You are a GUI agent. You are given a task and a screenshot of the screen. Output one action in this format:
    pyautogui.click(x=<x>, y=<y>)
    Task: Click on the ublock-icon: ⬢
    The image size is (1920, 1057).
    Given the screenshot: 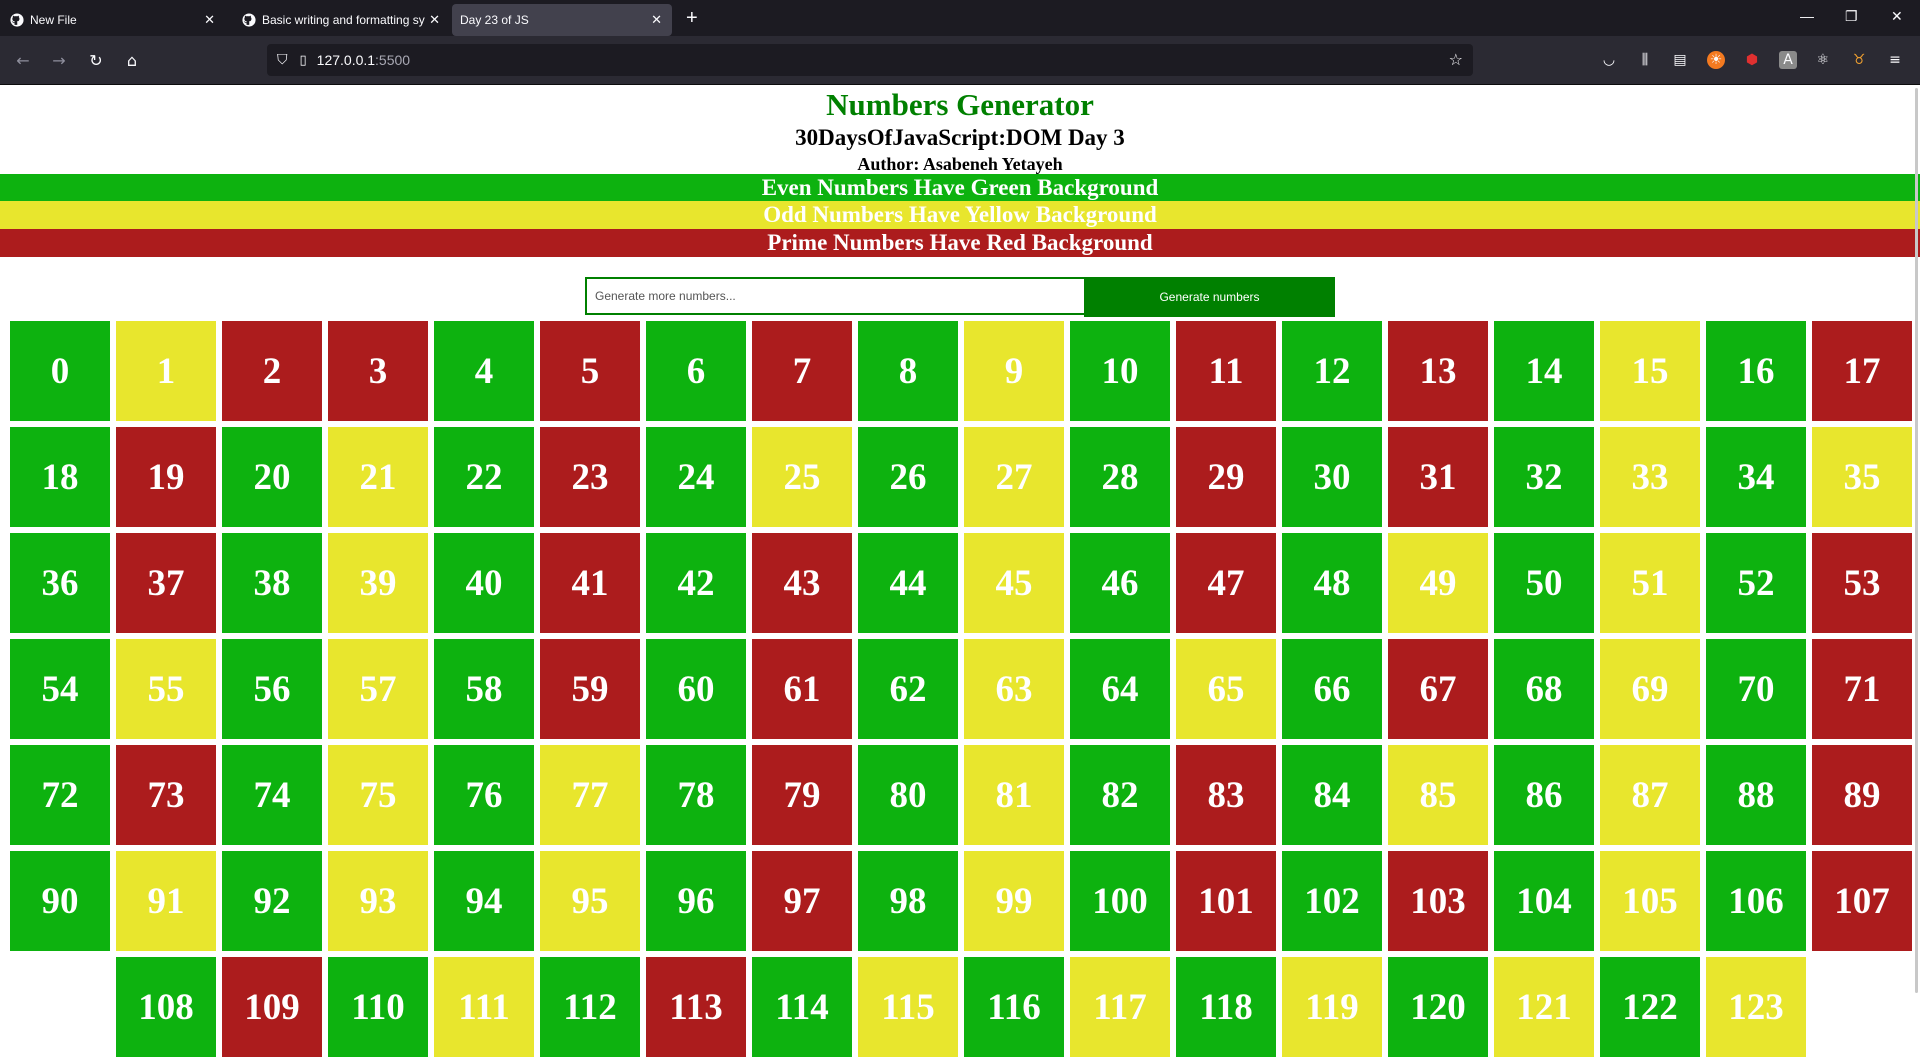 What is the action you would take?
    pyautogui.click(x=1752, y=60)
    